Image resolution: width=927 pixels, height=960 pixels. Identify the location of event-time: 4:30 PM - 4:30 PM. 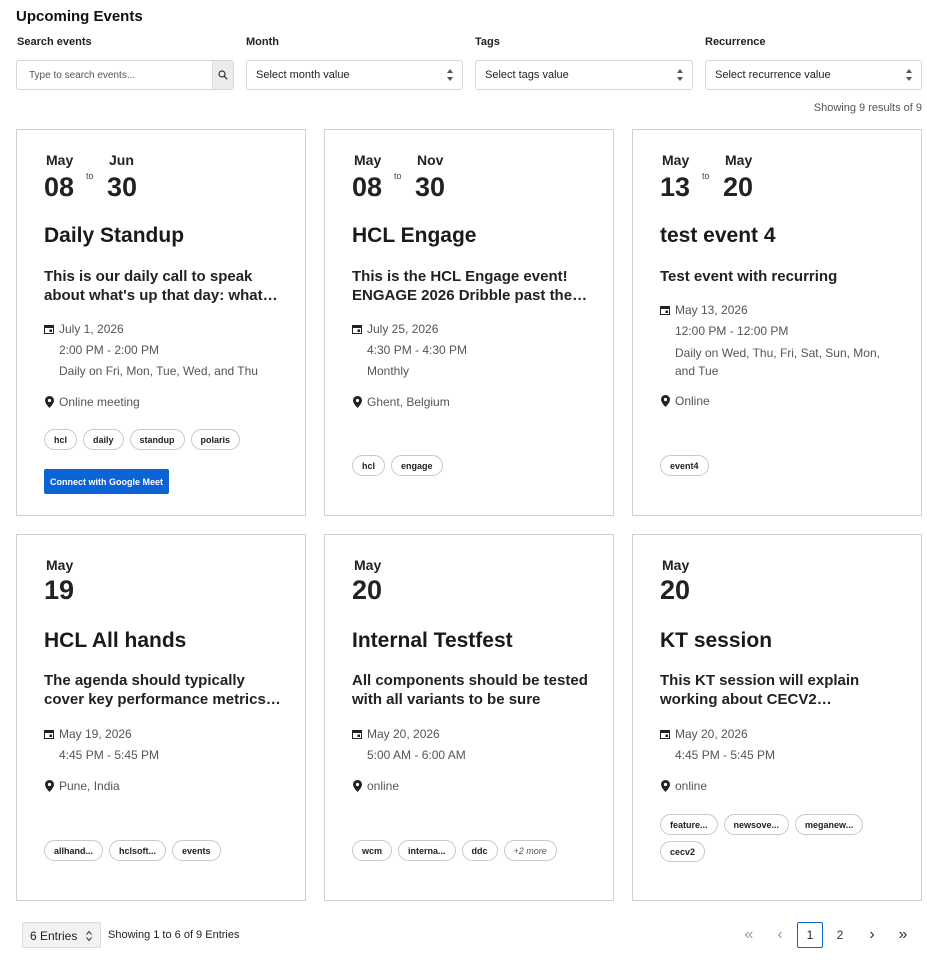
(417, 350).